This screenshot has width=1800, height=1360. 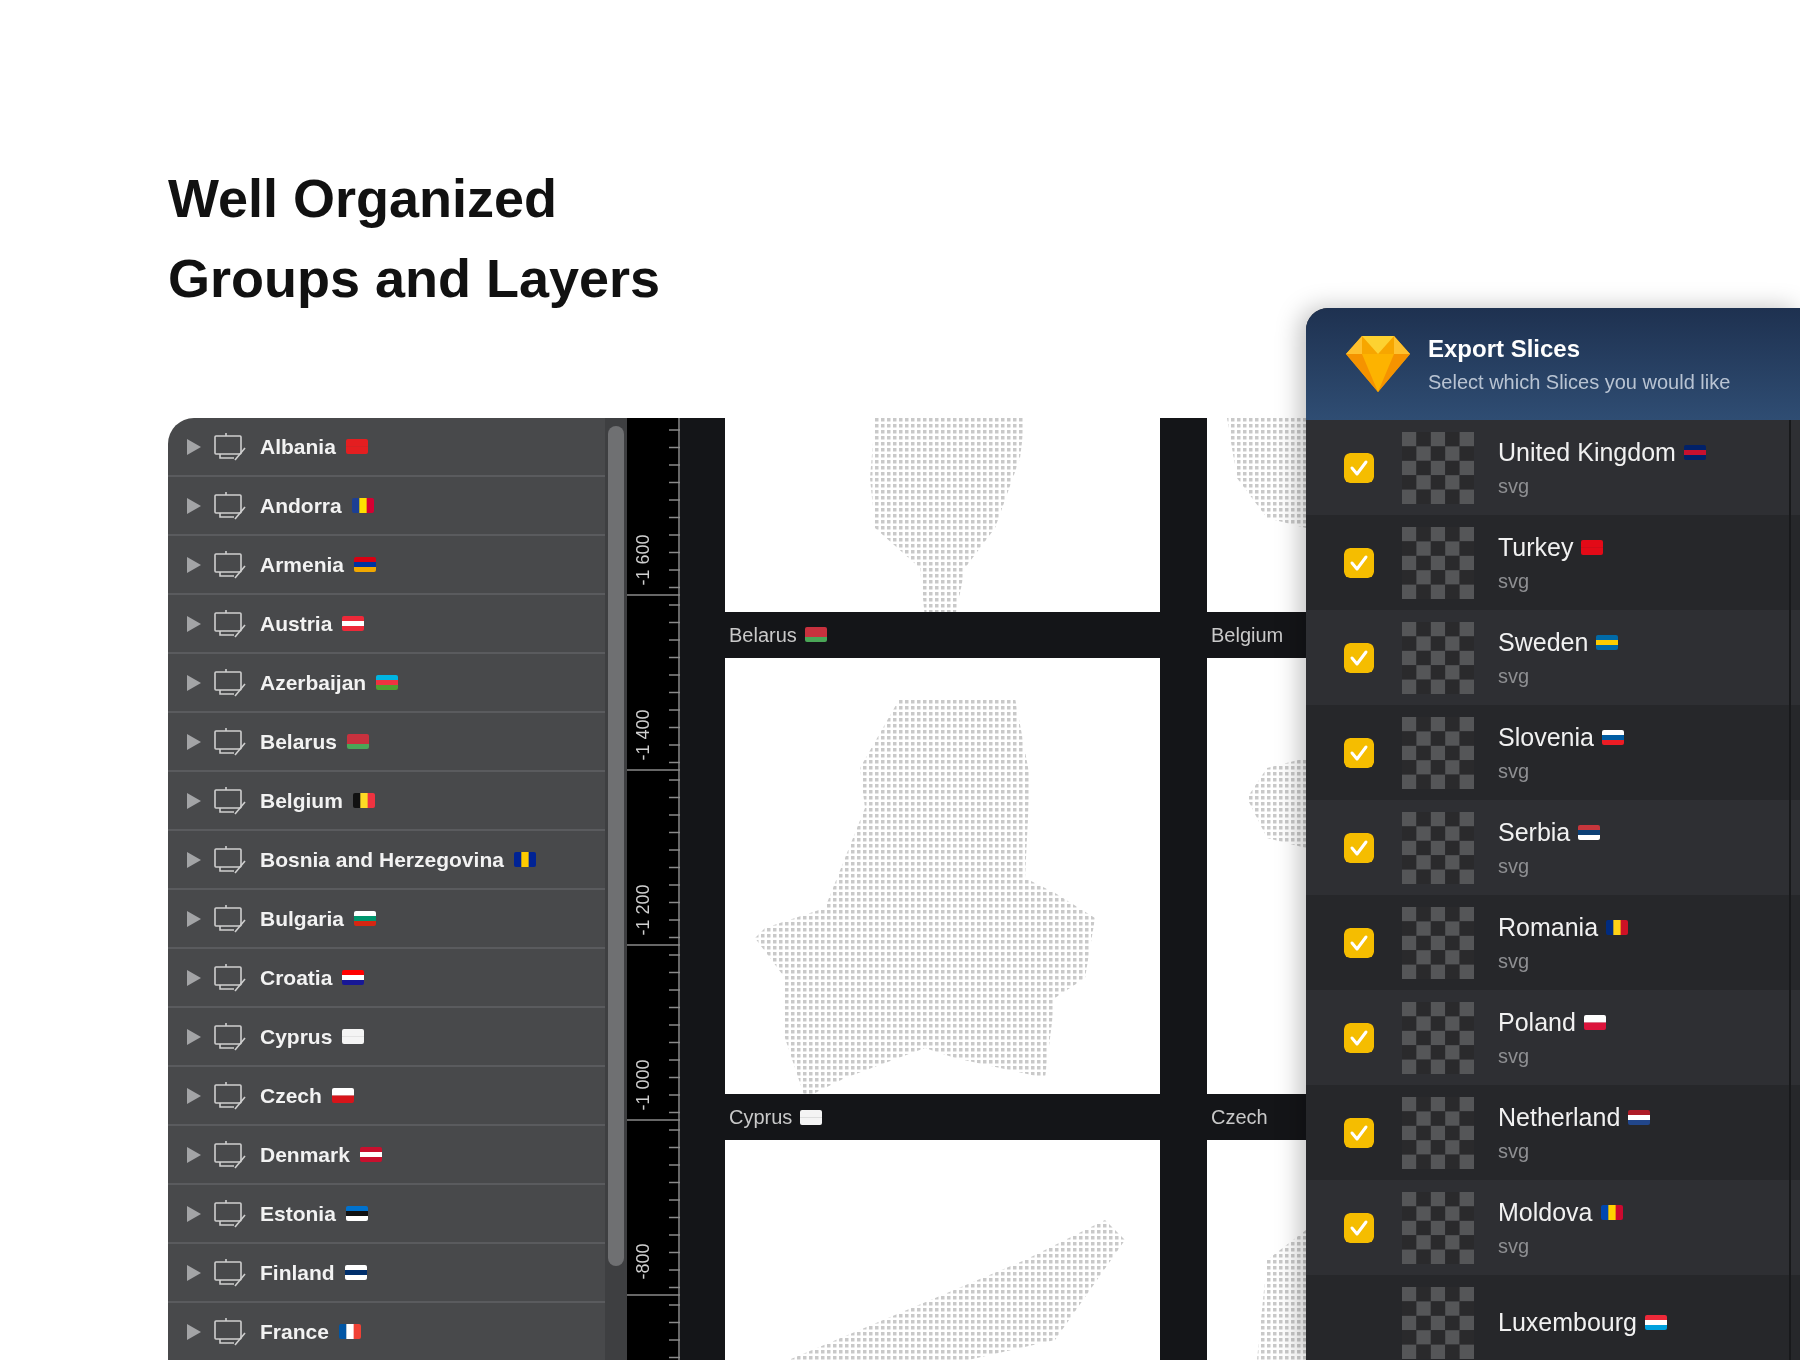 What do you see at coordinates (302, 564) in the screenshot?
I see `layer-name: Armenia` at bounding box center [302, 564].